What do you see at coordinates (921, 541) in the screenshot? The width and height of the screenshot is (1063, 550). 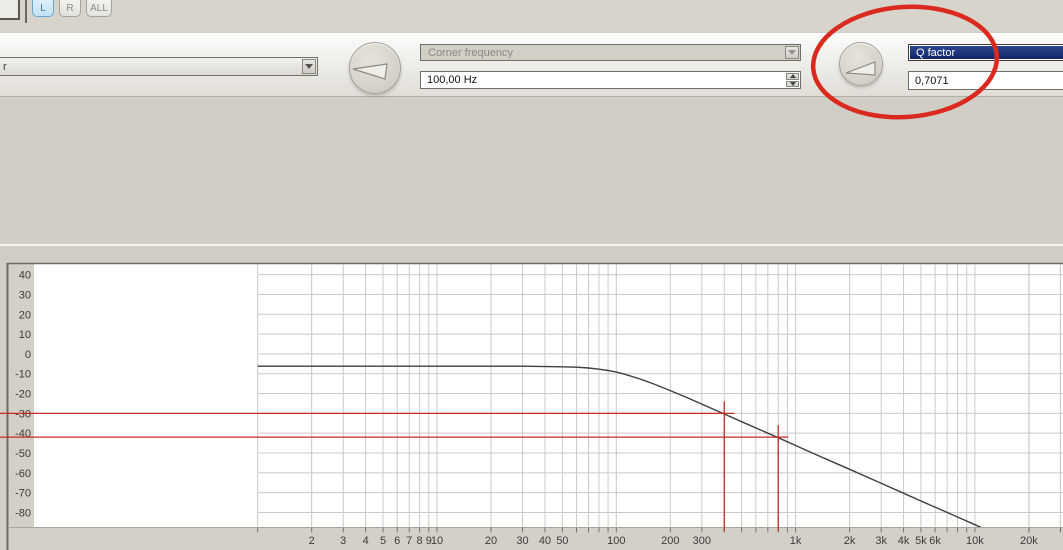 I see `x-tick-label: 5k` at bounding box center [921, 541].